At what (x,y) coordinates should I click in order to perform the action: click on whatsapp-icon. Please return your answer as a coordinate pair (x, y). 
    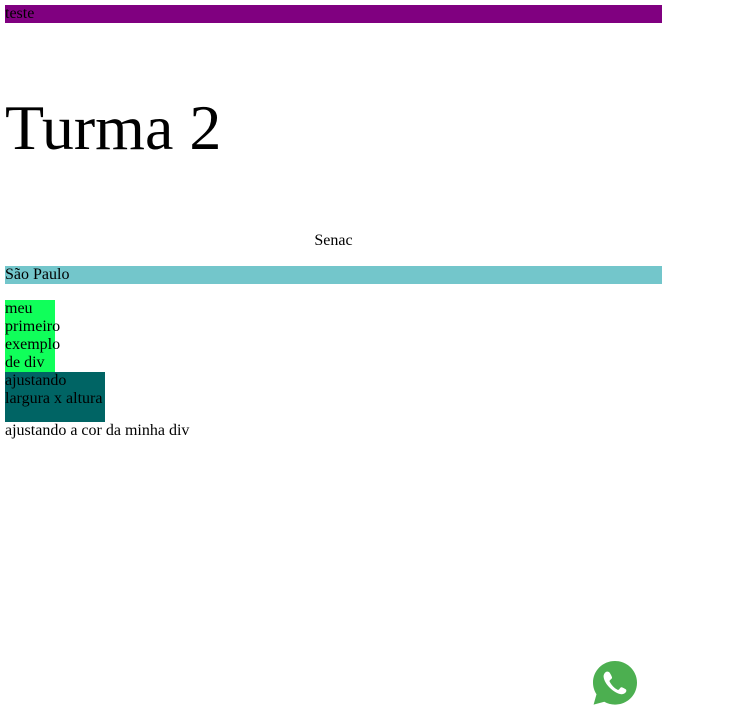
    Looking at the image, I should click on (615, 683).